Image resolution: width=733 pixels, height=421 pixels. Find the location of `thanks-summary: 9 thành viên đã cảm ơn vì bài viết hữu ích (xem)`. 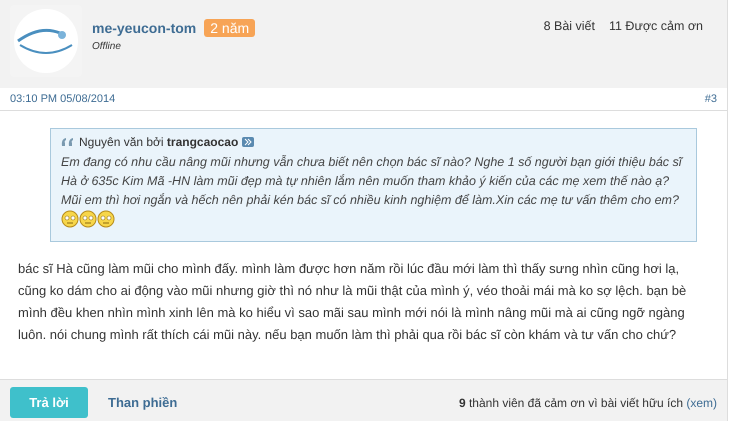

thanks-summary: 9 thành viên đã cảm ơn vì bài viết hữu ích (xem) is located at coordinates (587, 403).